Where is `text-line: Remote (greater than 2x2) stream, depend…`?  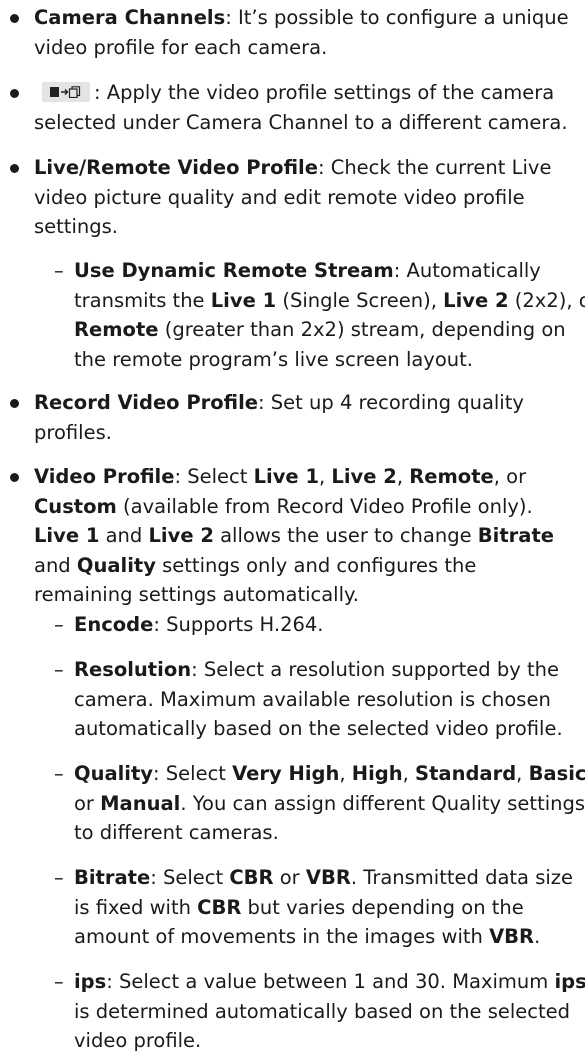
text-line: Remote (greater than 2x2) stream, depend… is located at coordinates (329, 330).